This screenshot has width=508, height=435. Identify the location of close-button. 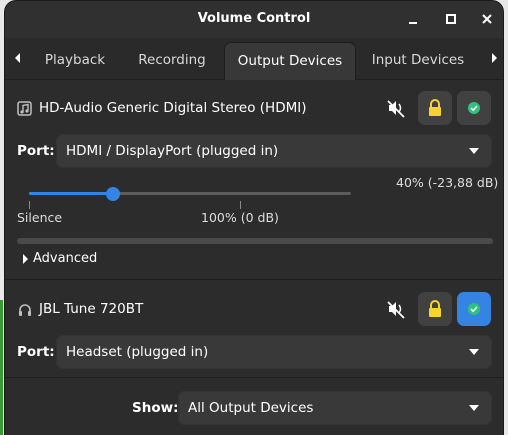
(487, 19).